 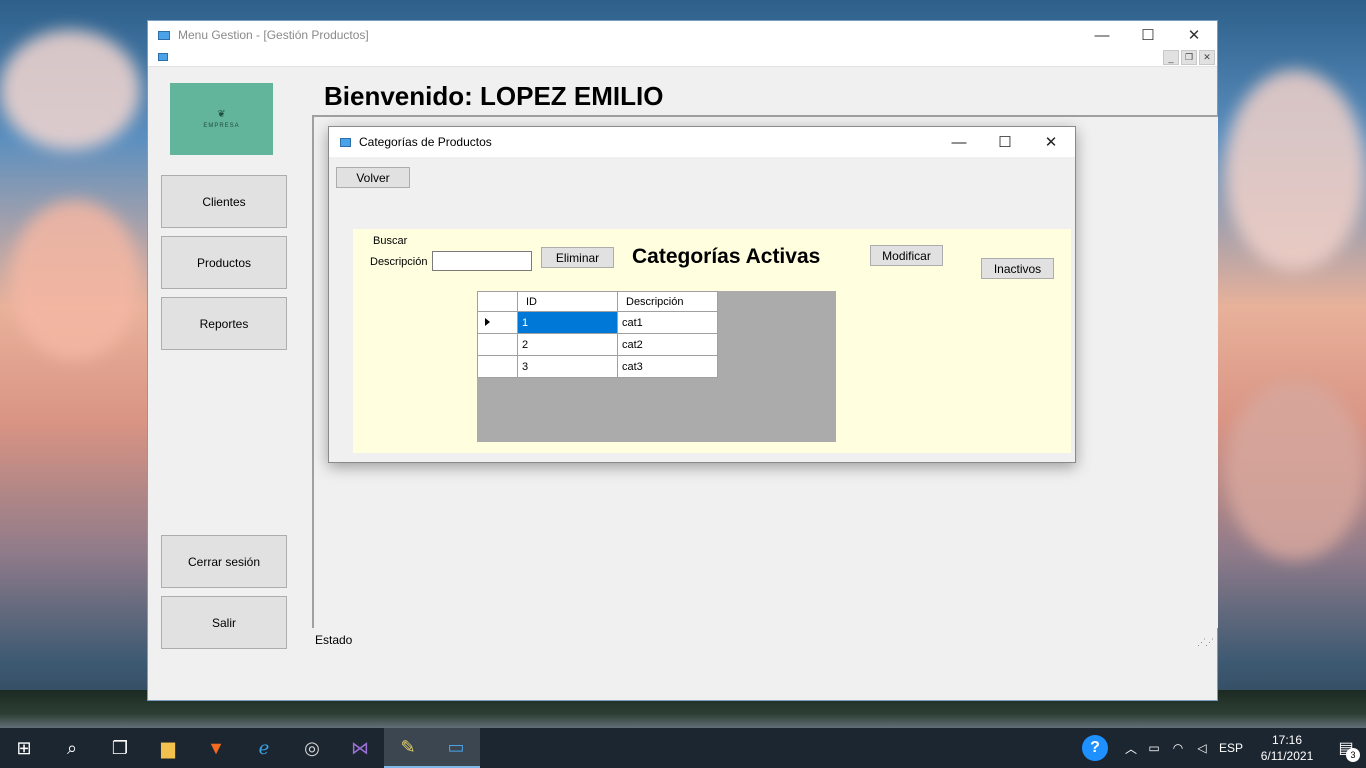 I want to click on logo-text: EMPRESA, so click(x=221, y=125).